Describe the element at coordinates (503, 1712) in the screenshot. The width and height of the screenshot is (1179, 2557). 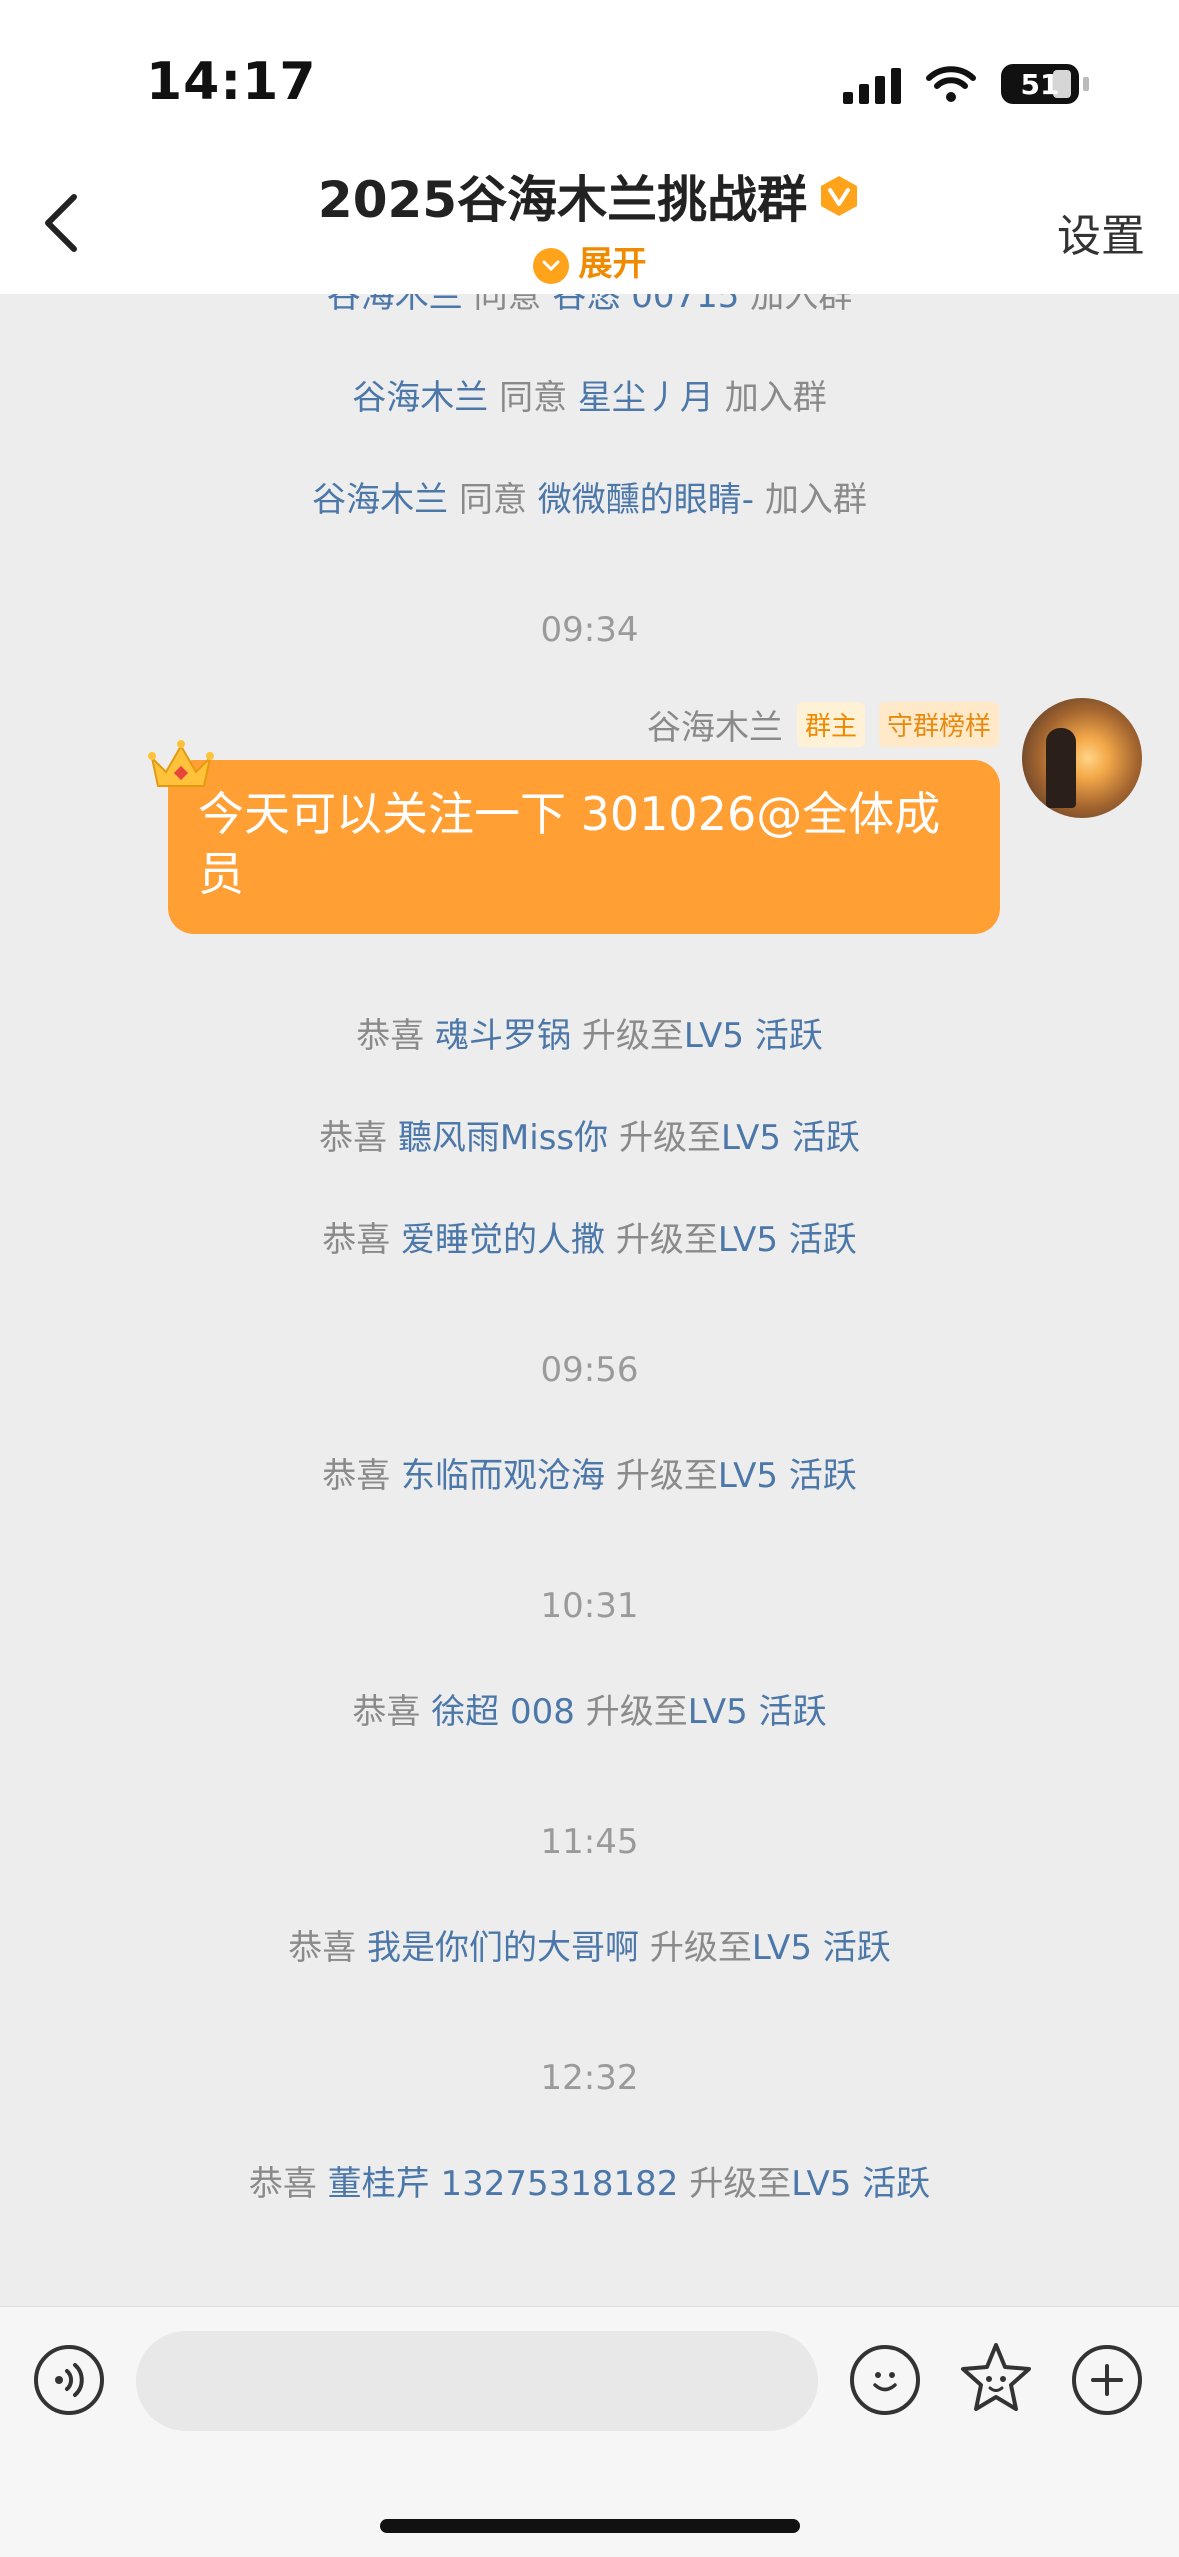
I see `member-name: 徐超 008` at that location.